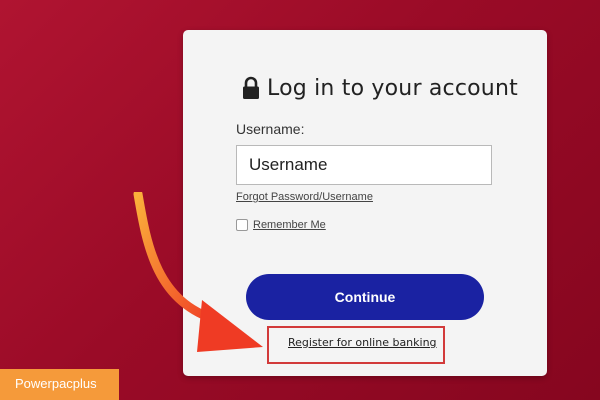  Describe the element at coordinates (365, 297) in the screenshot. I see `continue-button: Continue` at that location.